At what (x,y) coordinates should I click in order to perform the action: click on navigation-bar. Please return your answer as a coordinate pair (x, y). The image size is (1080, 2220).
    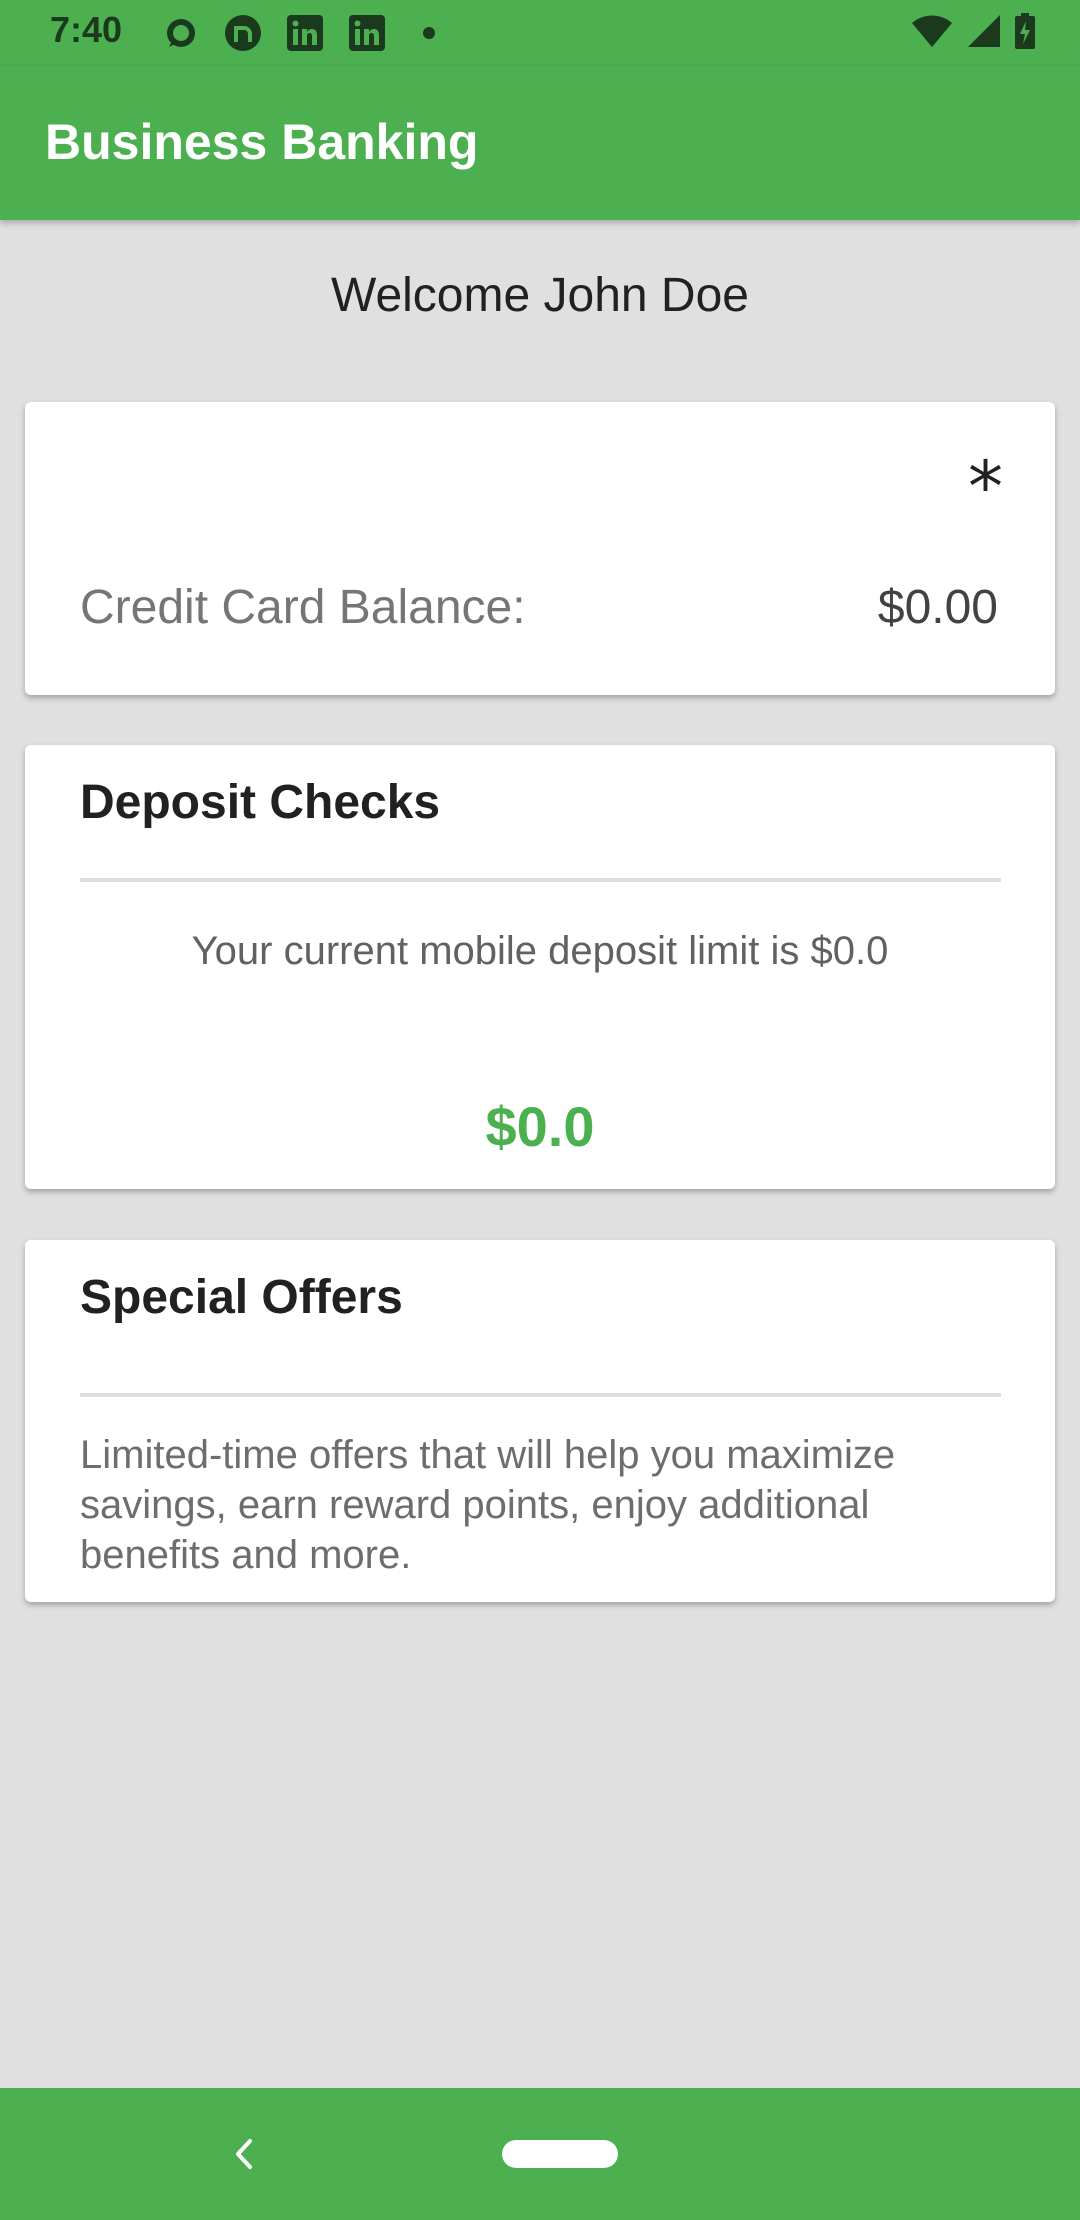
    Looking at the image, I should click on (540, 2154).